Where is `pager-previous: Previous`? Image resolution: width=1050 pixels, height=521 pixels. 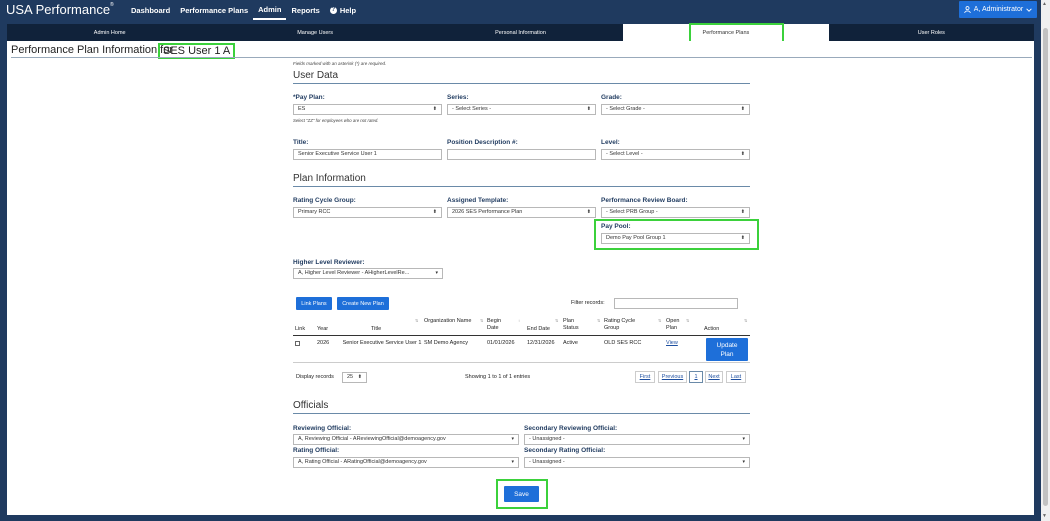 pager-previous: Previous is located at coordinates (672, 377).